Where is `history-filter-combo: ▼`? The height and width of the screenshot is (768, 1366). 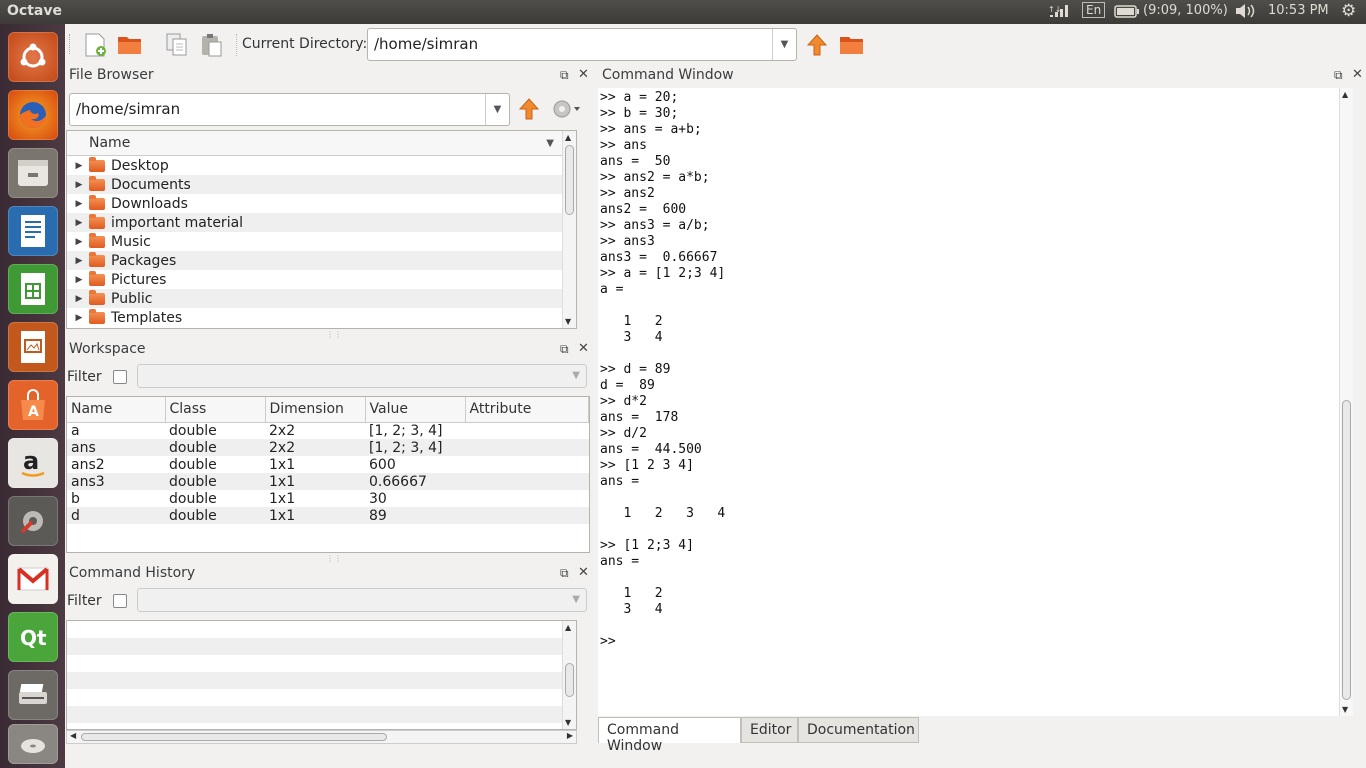
history-filter-combo: ▼ is located at coordinates (362, 600).